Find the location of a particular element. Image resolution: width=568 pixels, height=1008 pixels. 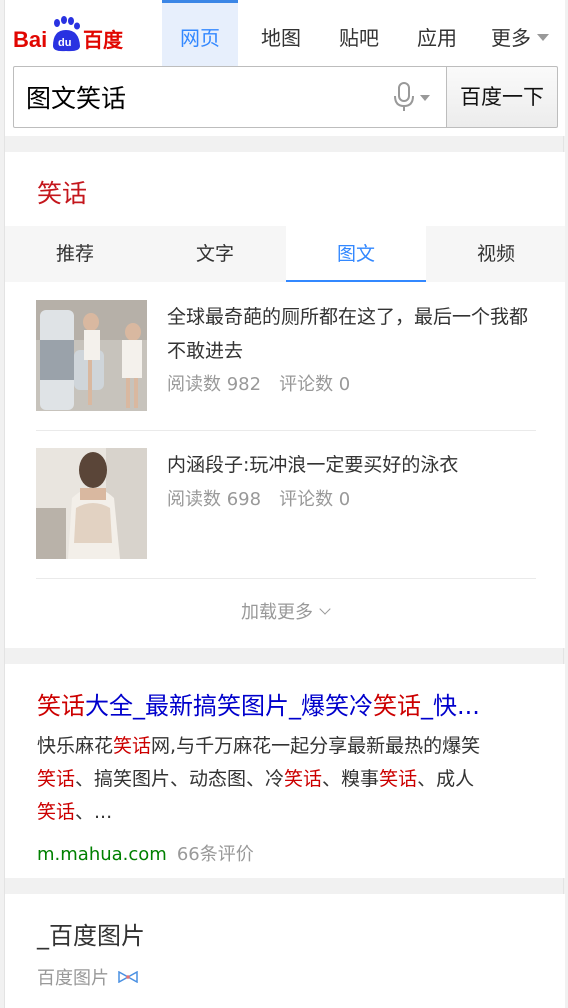

search-input is located at coordinates (230, 97).